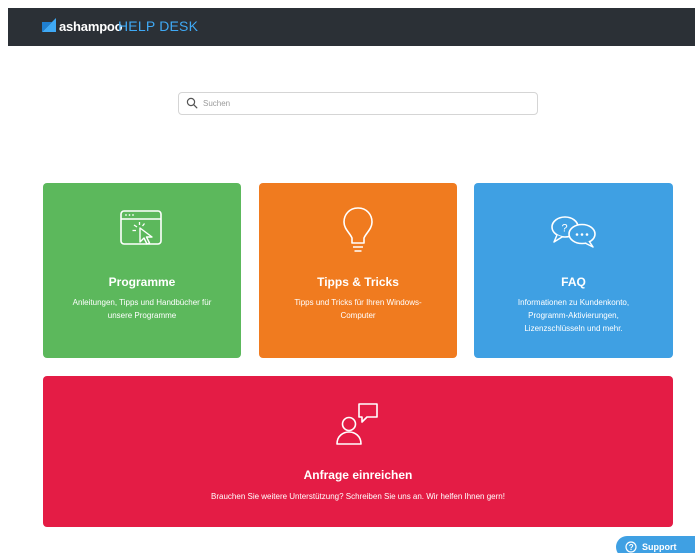  Describe the element at coordinates (358, 475) in the screenshot. I see `request-title: Anfrage einreichen` at that location.